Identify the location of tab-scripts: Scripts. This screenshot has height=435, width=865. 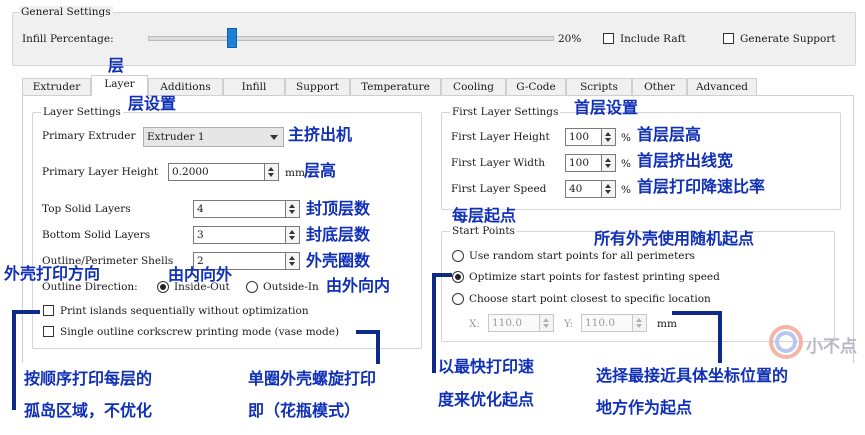
(599, 86).